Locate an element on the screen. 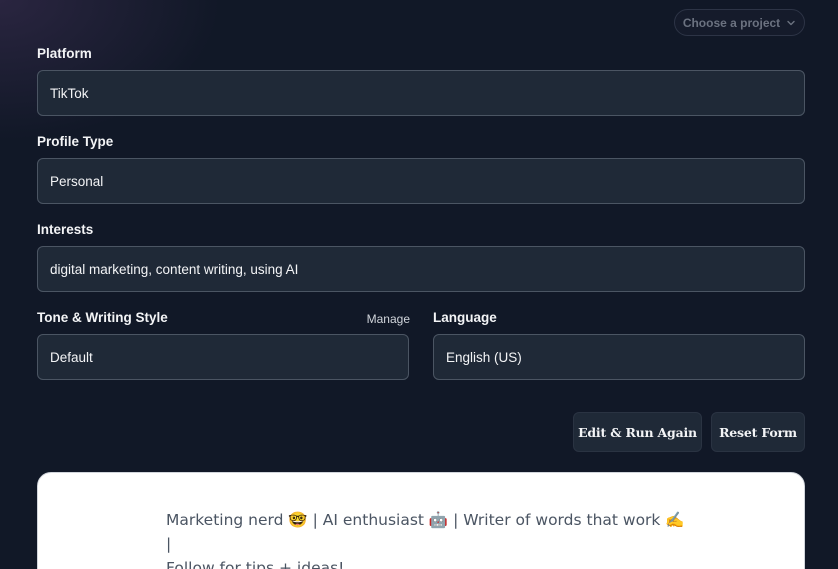 This screenshot has height=569, width=838. profile-type-label: Profile Type is located at coordinates (75, 141).